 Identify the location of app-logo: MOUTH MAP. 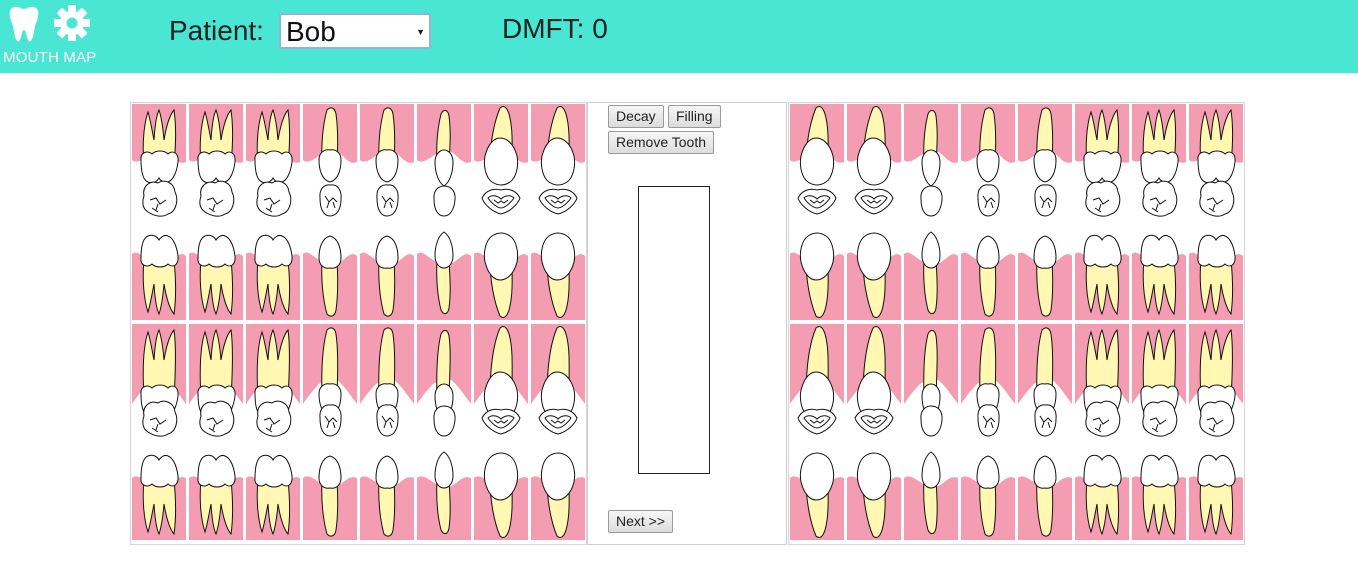
(51, 35).